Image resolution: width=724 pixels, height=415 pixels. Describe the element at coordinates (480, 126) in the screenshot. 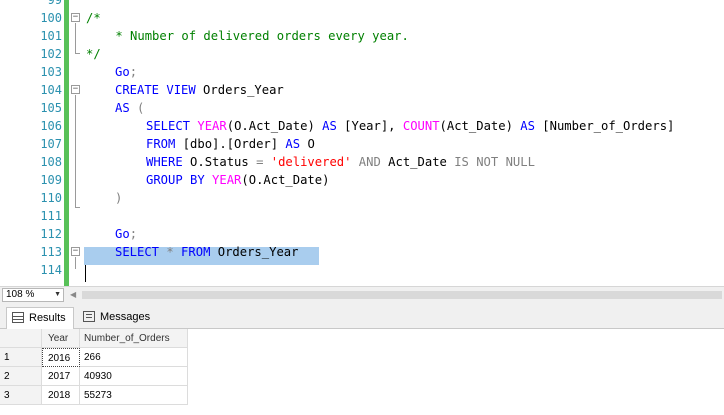

I see `identifier: (Act_Date)` at that location.